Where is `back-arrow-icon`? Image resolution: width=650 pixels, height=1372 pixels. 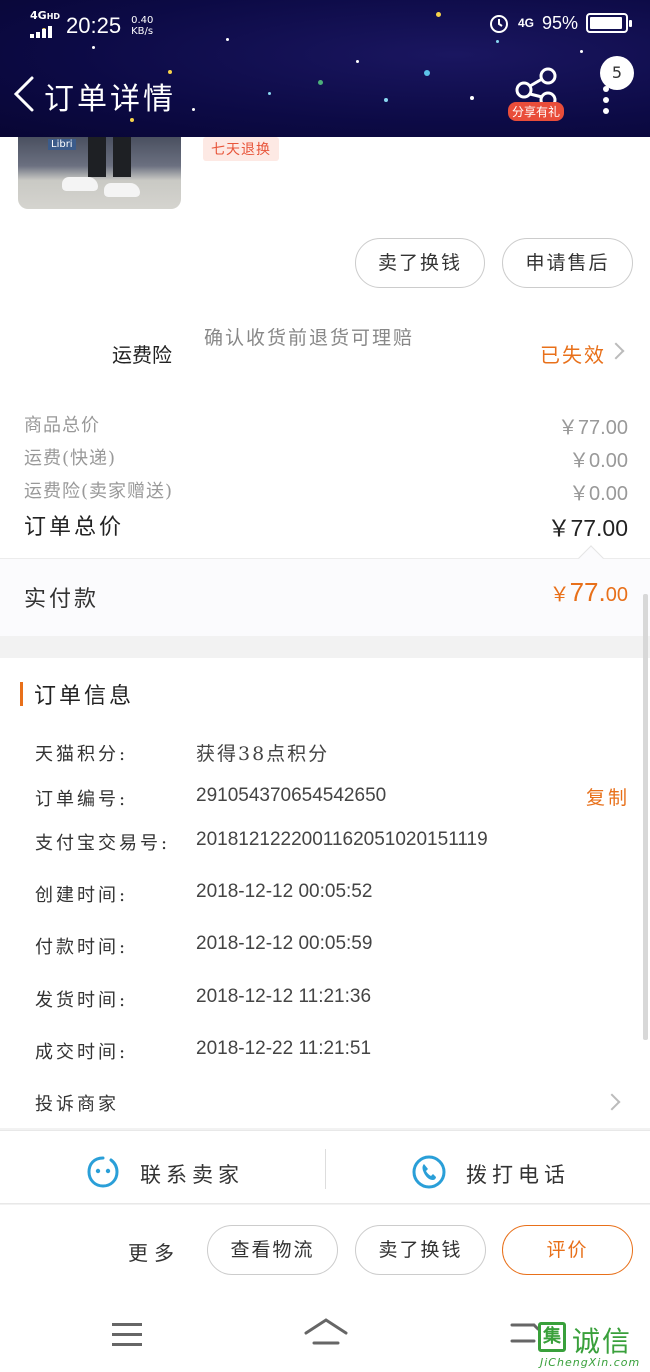 back-arrow-icon is located at coordinates (24, 94).